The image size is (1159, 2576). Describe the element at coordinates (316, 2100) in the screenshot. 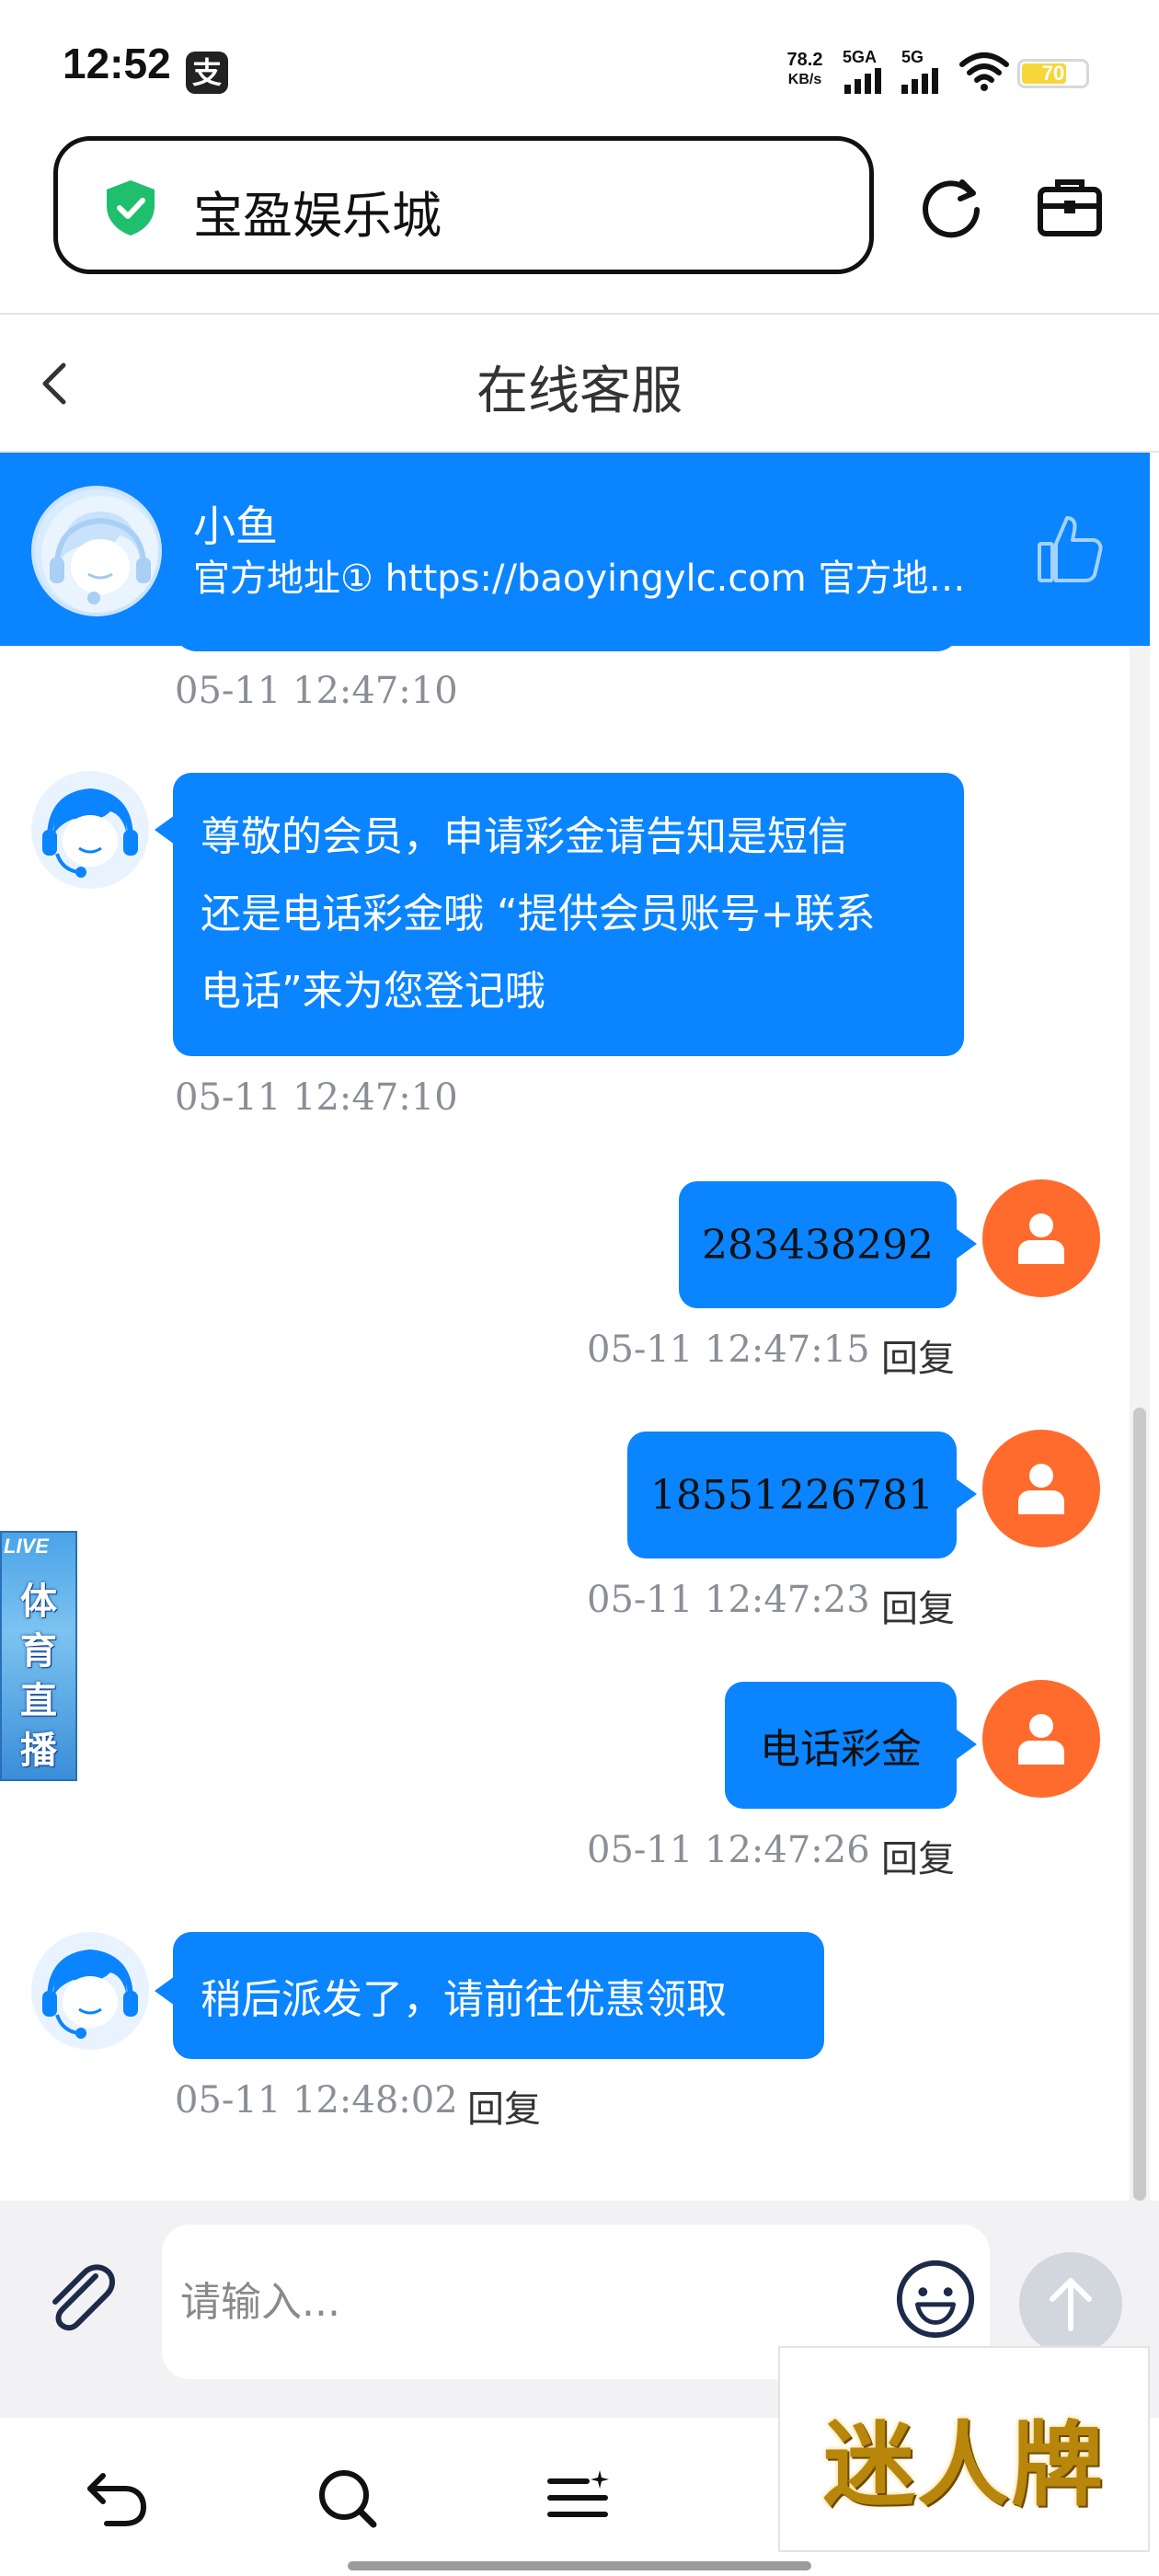

I see `message-time: 05-11 12:48:02` at that location.